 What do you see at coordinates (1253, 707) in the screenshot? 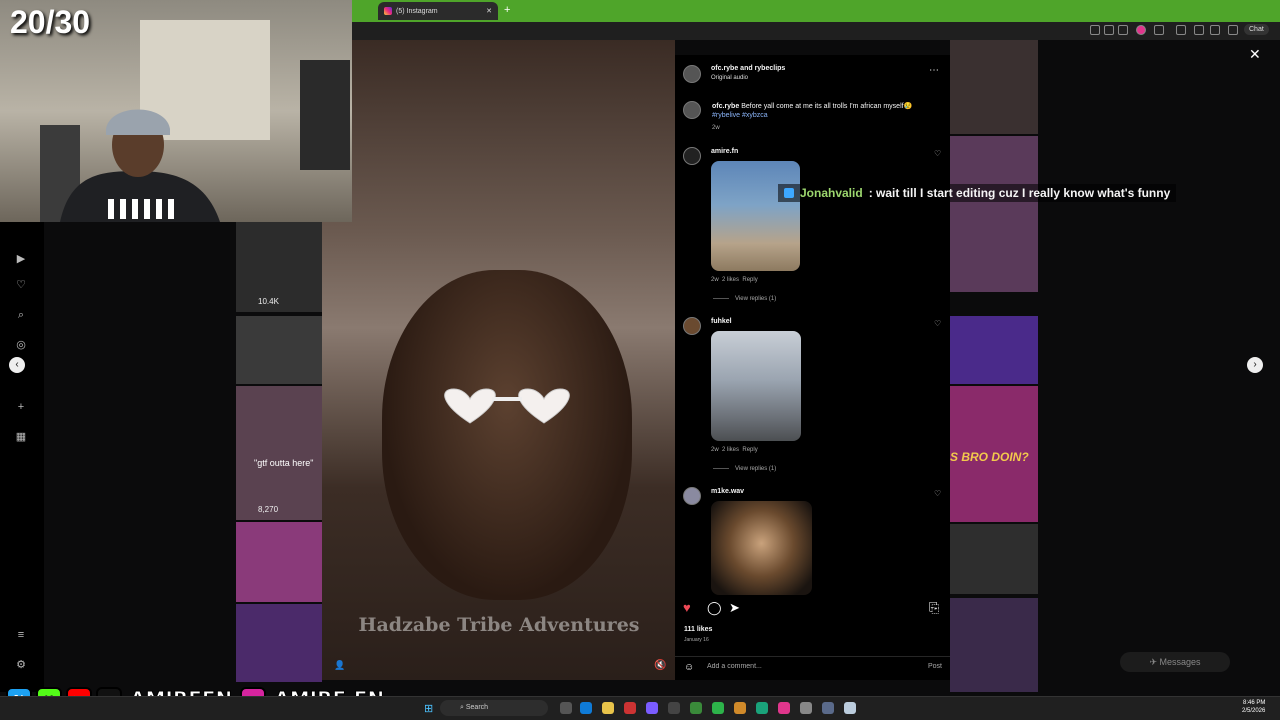
I see `taskbar-clock: 8:46 PM 2/5/2026` at bounding box center [1253, 707].